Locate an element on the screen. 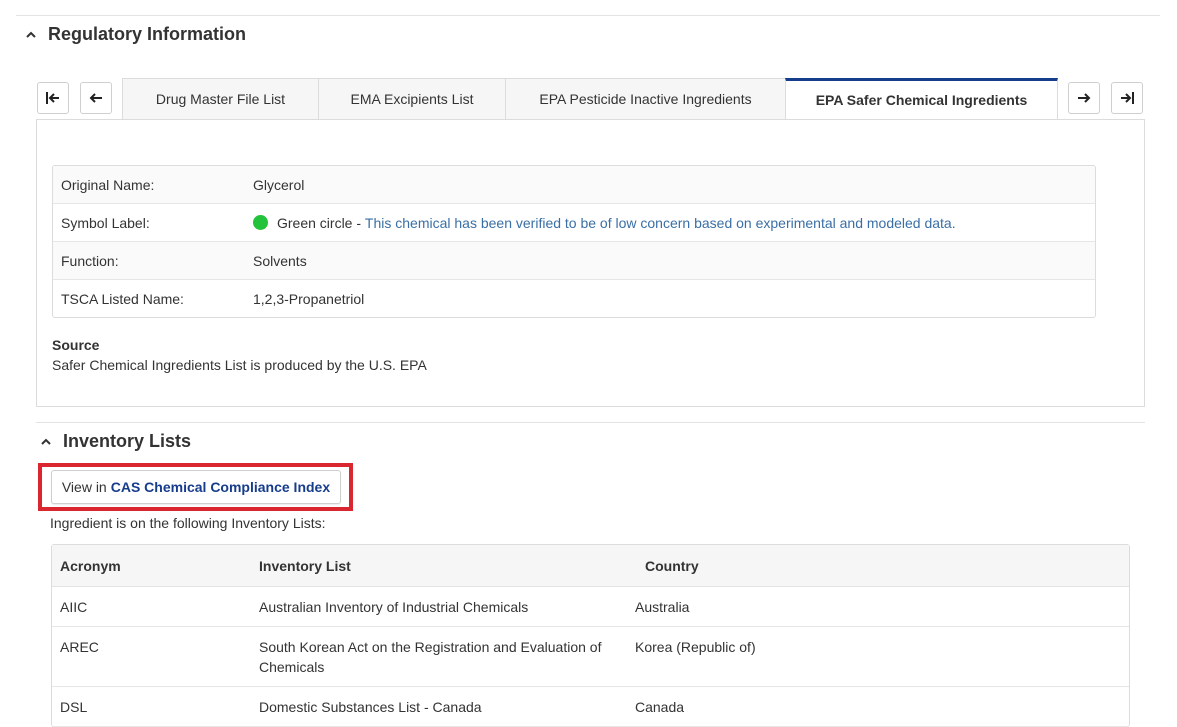  first-tab-button is located at coordinates (53, 98).